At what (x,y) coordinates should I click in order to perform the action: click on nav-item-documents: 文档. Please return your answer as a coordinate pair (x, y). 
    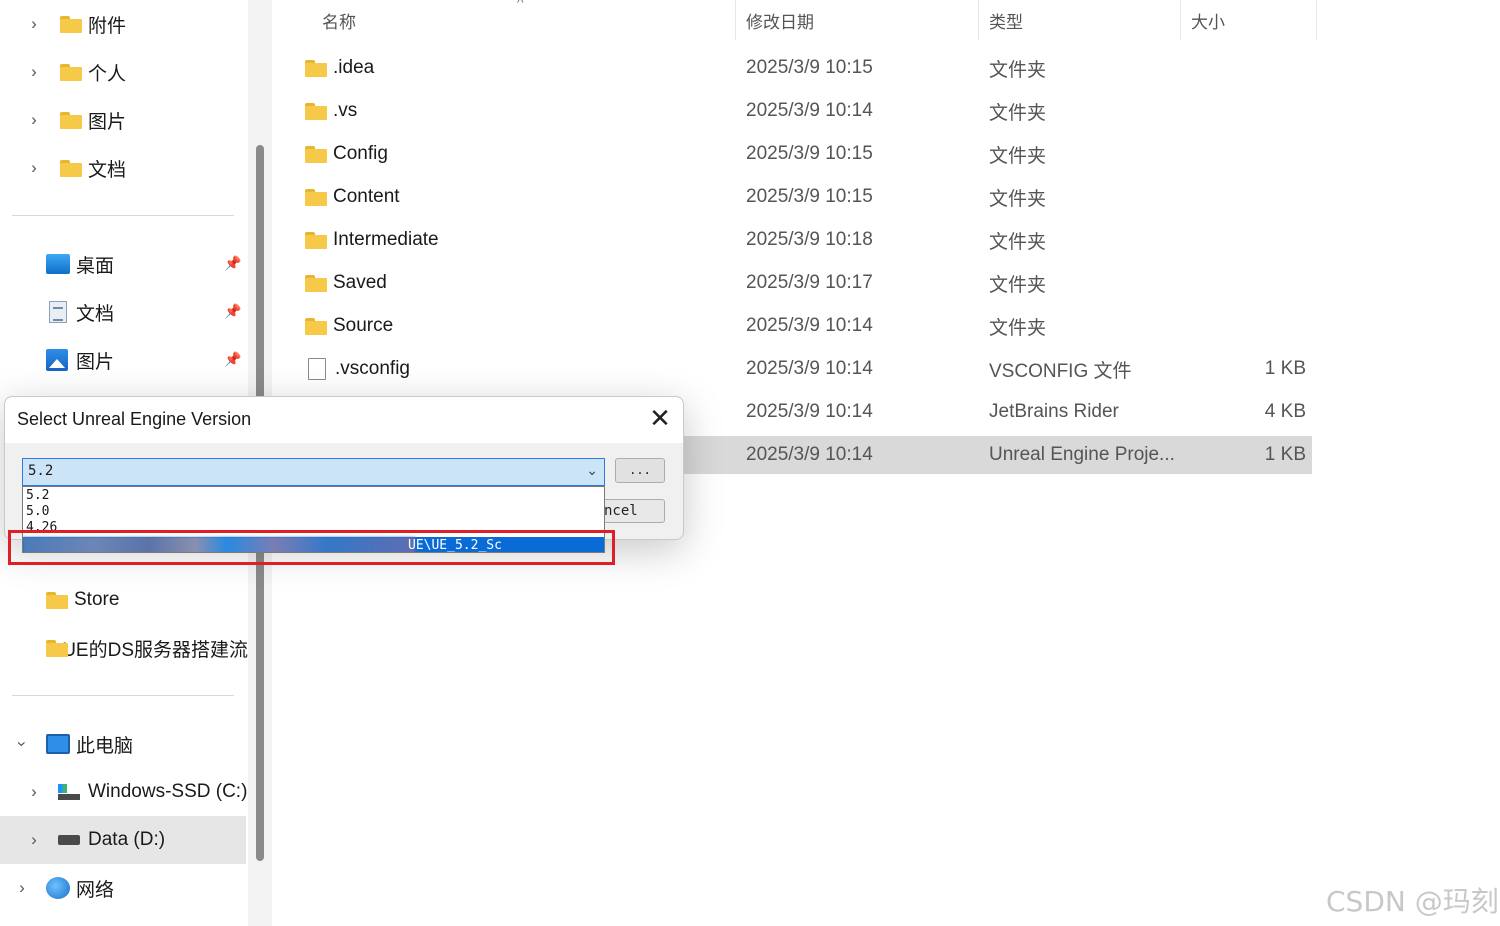
    Looking at the image, I should click on (146, 312).